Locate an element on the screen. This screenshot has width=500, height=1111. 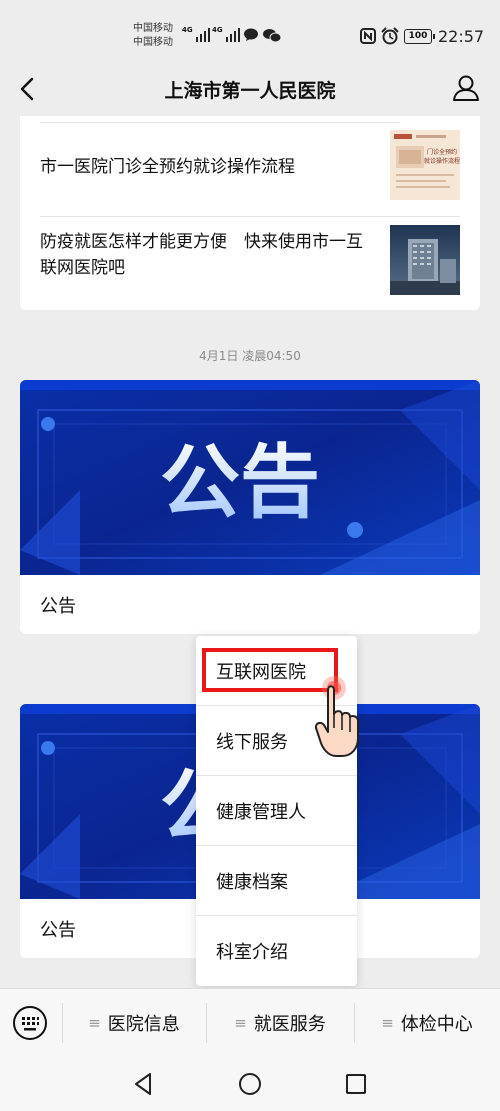
menu-item-label: 健康档案 is located at coordinates (252, 882).